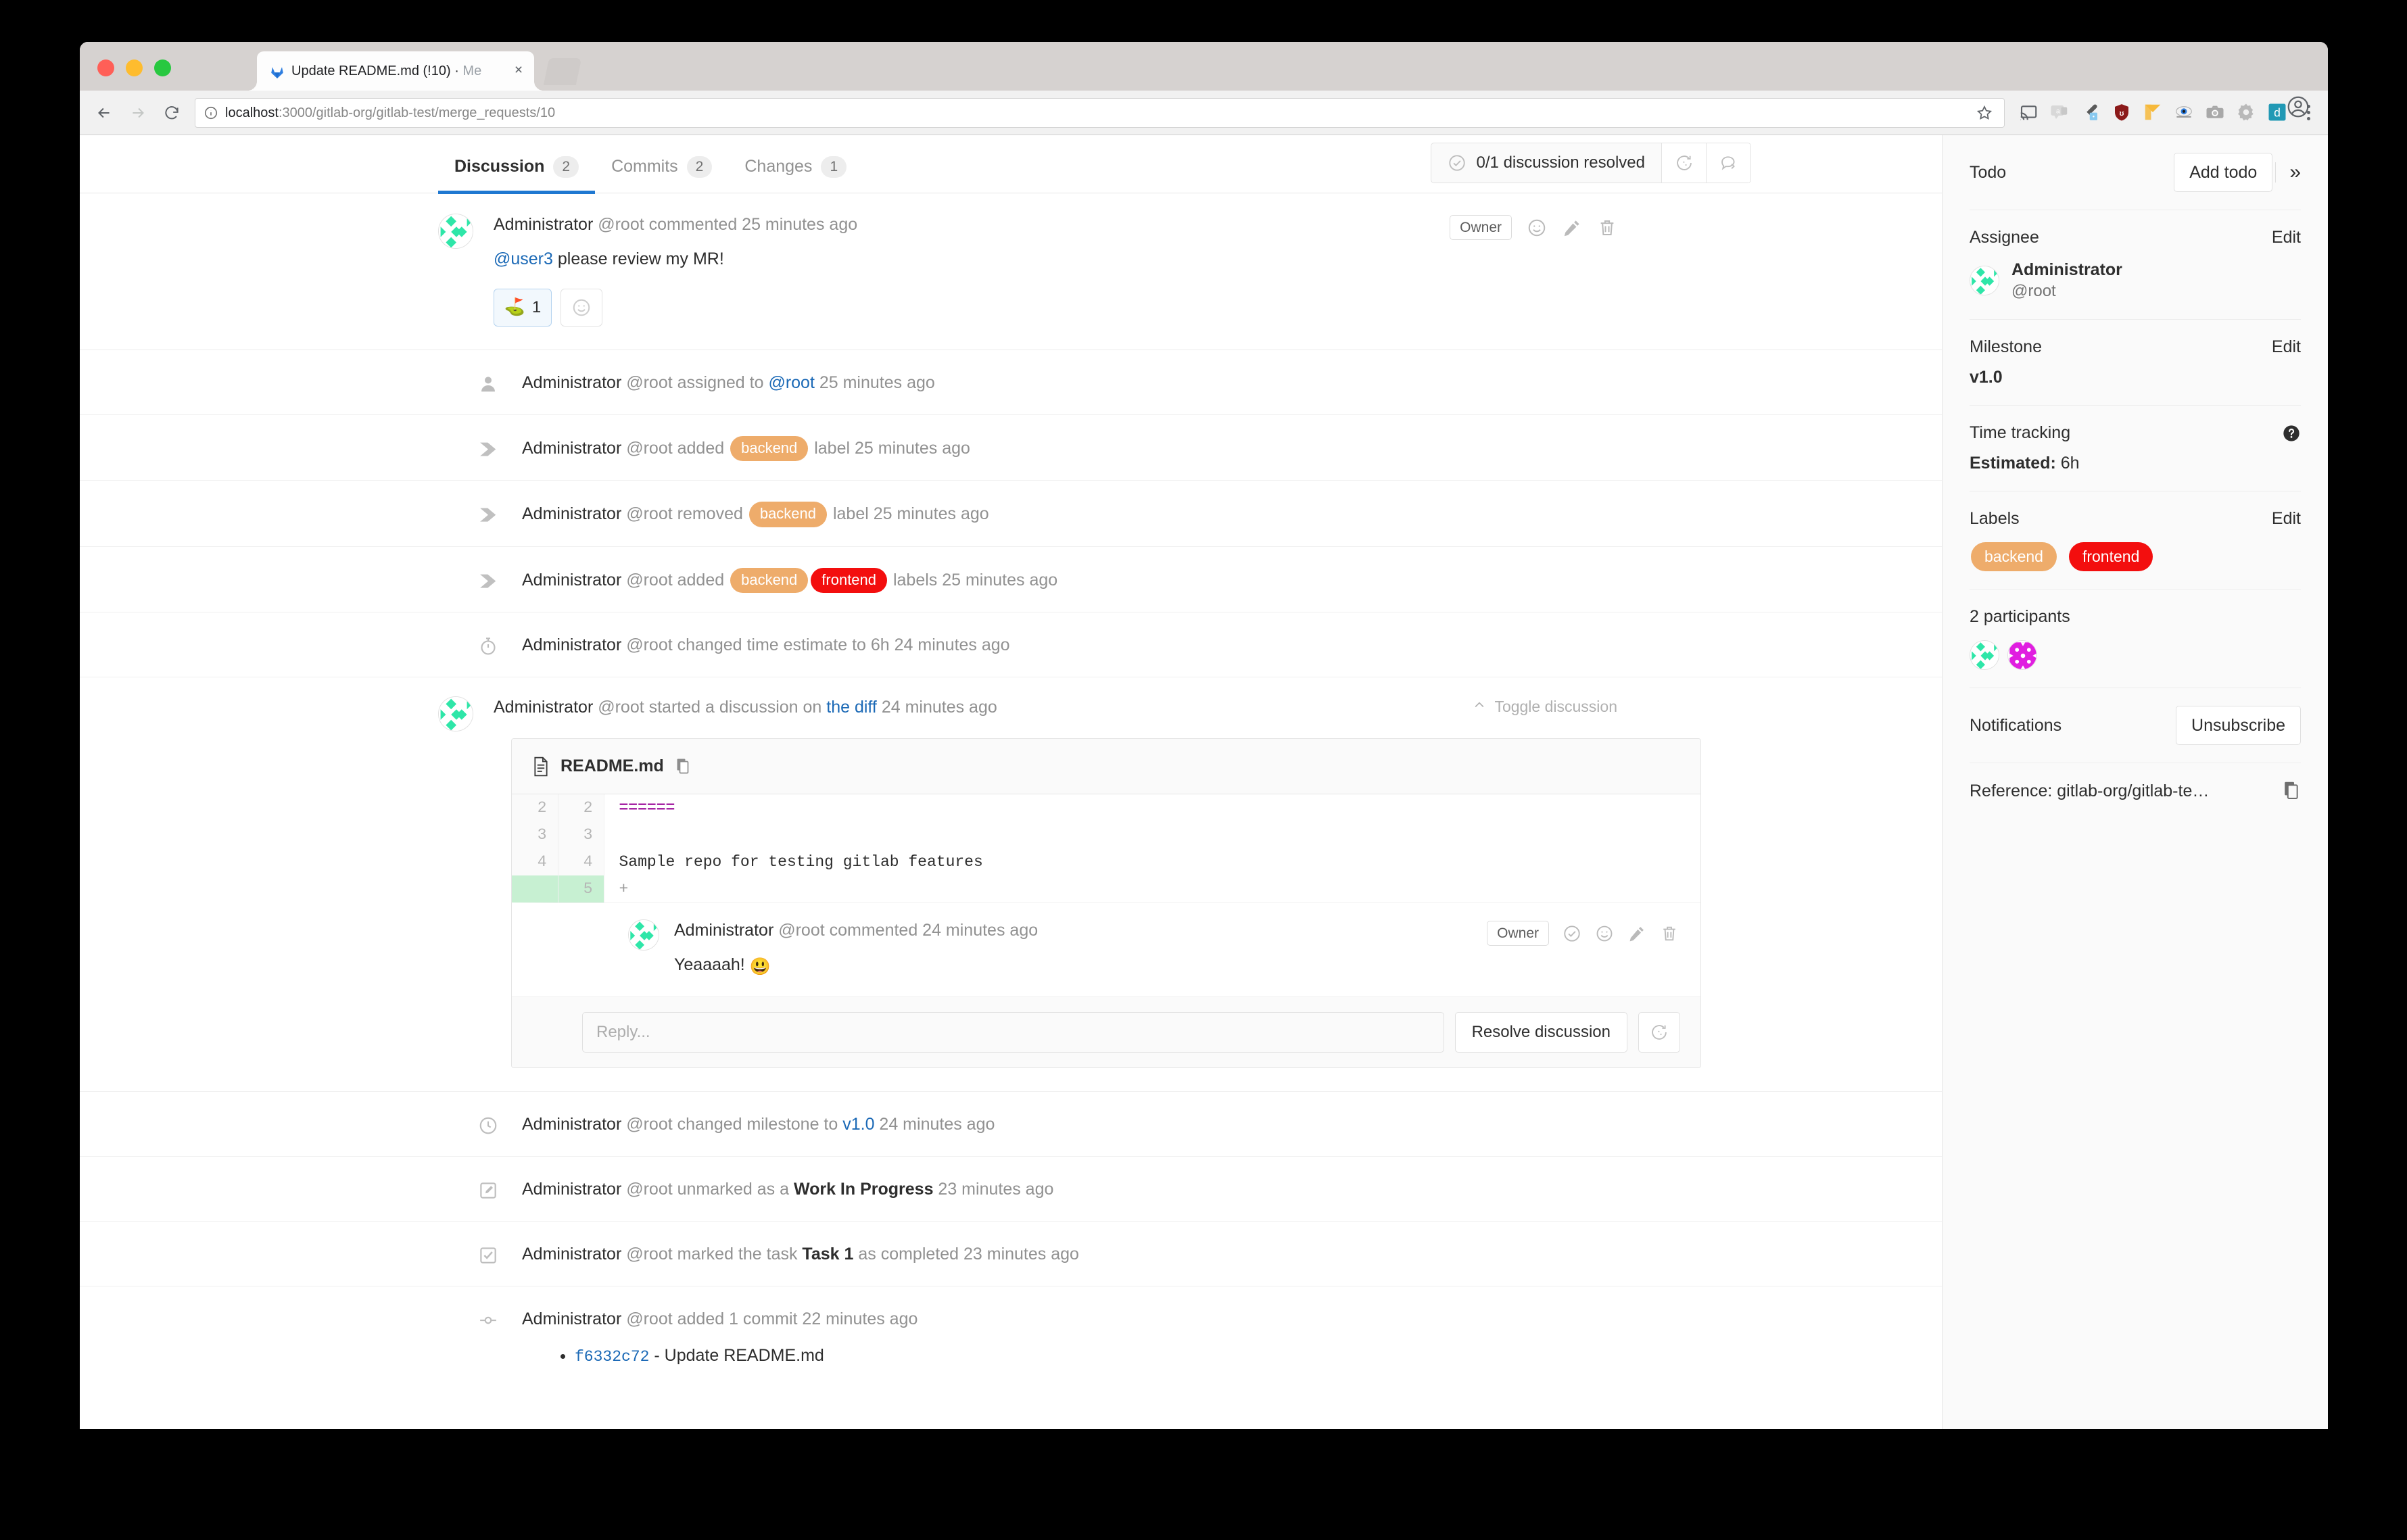 The image size is (2407, 1540). Describe the element at coordinates (2135, 347) in the screenshot. I see `milestone-row-header: Milestone Edit` at that location.